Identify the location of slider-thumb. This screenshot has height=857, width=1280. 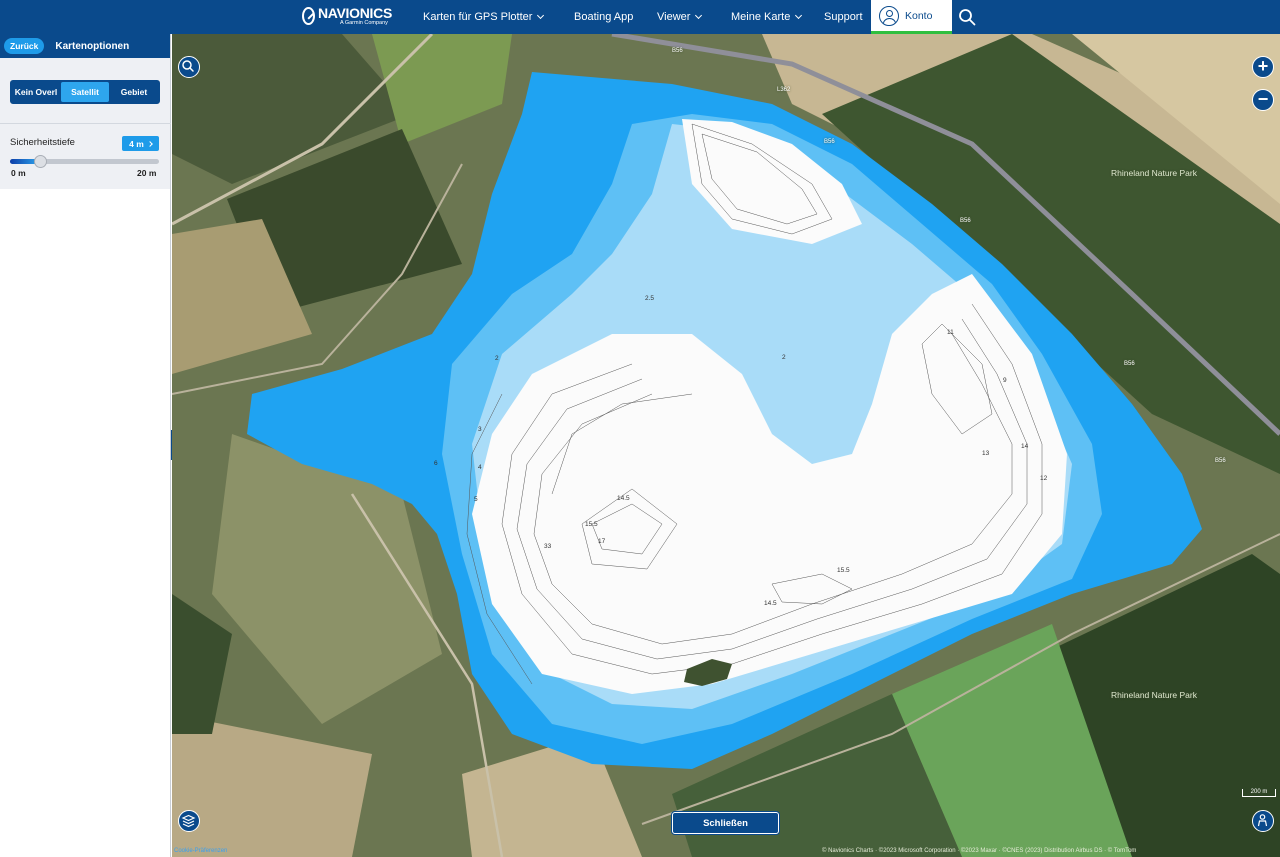
(40, 161).